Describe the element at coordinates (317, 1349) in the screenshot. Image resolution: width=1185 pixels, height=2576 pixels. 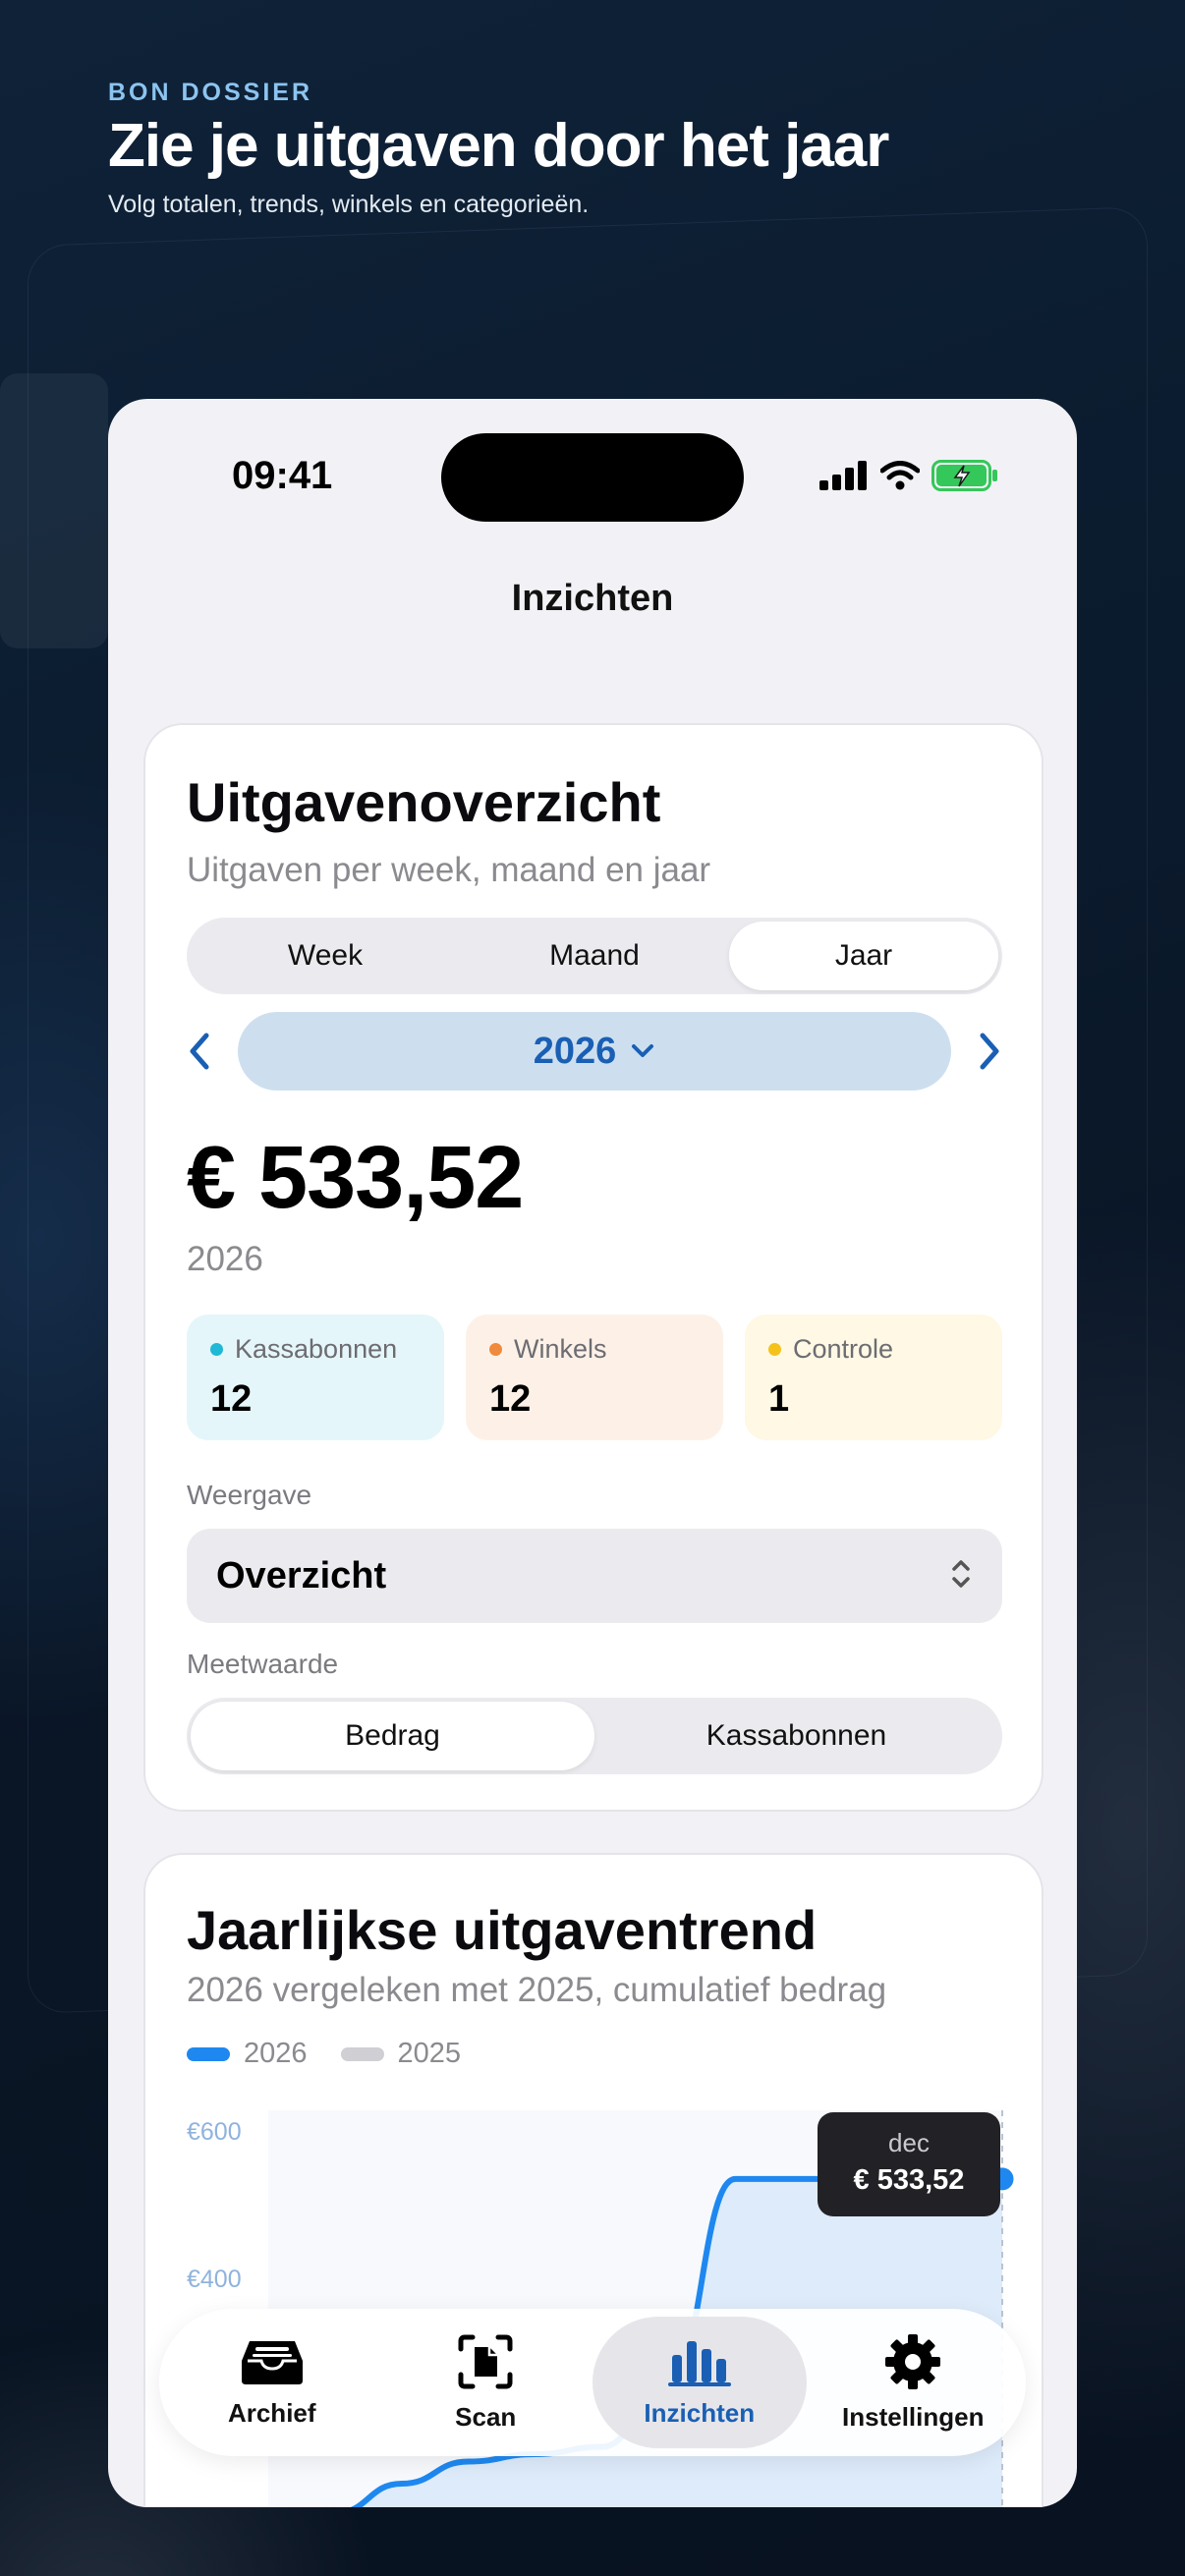
I see `stat-receipts-label: Kassabonnen` at that location.